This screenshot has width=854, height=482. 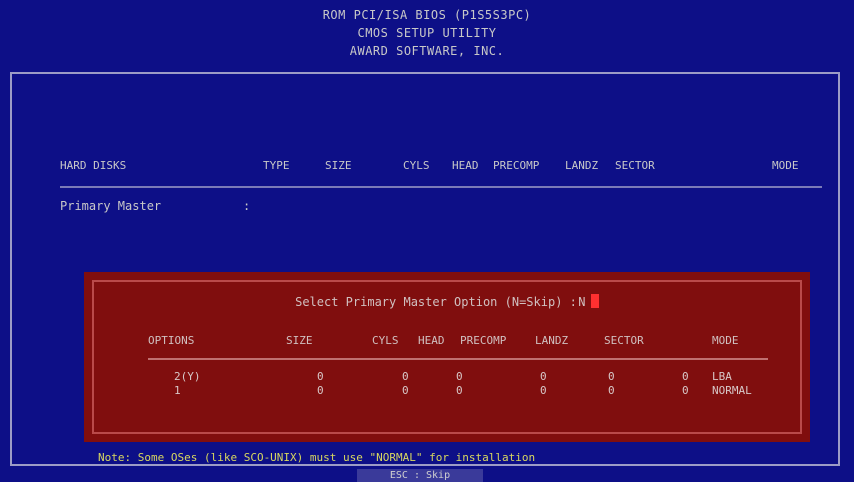 I want to click on dcol-cyls: CYLS, so click(x=385, y=340).